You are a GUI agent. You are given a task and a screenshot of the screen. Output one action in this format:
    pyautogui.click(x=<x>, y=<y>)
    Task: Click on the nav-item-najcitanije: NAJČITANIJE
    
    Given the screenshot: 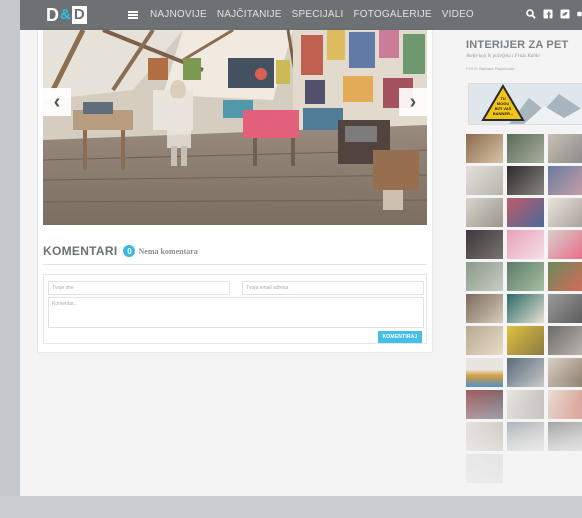 What is the action you would take?
    pyautogui.click(x=249, y=14)
    